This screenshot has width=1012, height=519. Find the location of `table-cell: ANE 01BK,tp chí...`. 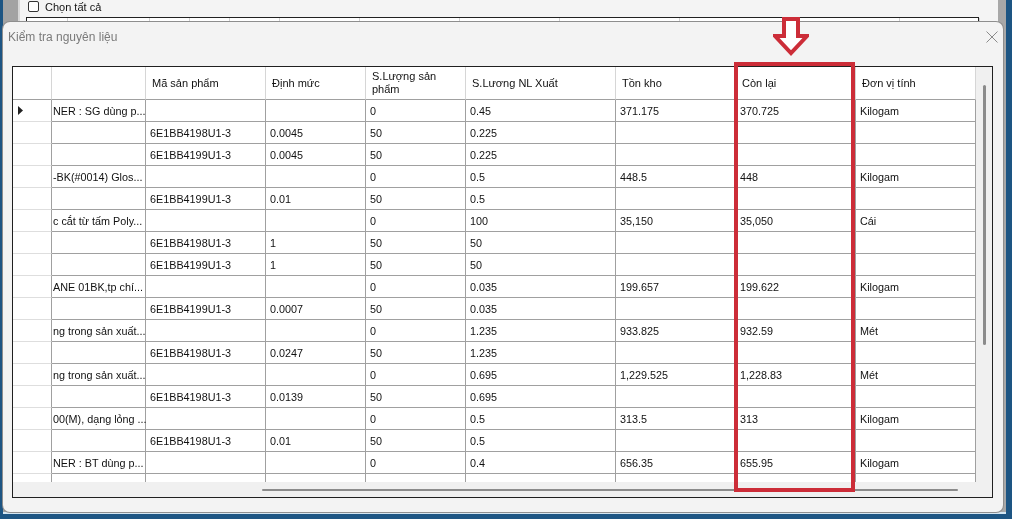

table-cell: ANE 01BK,tp chí... is located at coordinates (99, 287).